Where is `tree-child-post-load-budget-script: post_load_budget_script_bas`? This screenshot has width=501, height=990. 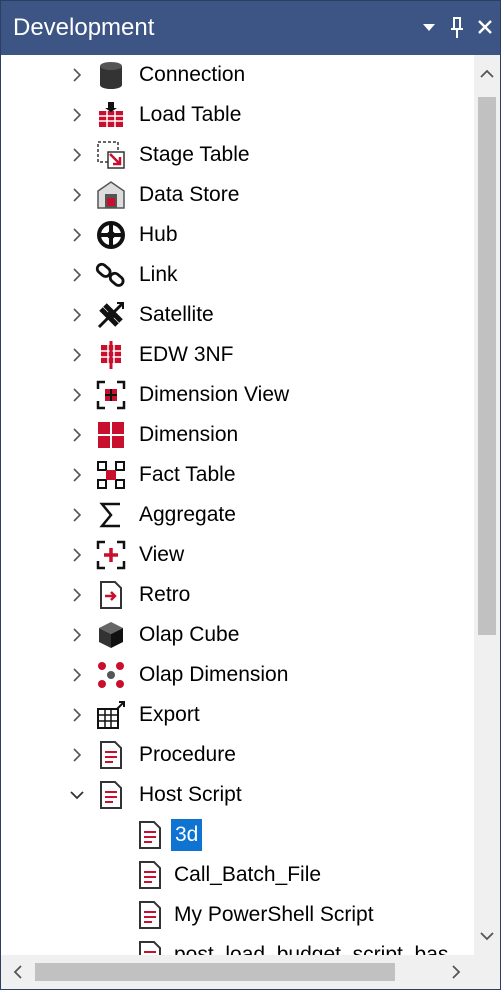
tree-child-post-load-budget-script: post_load_budget_script_bas is located at coordinates (237, 945).